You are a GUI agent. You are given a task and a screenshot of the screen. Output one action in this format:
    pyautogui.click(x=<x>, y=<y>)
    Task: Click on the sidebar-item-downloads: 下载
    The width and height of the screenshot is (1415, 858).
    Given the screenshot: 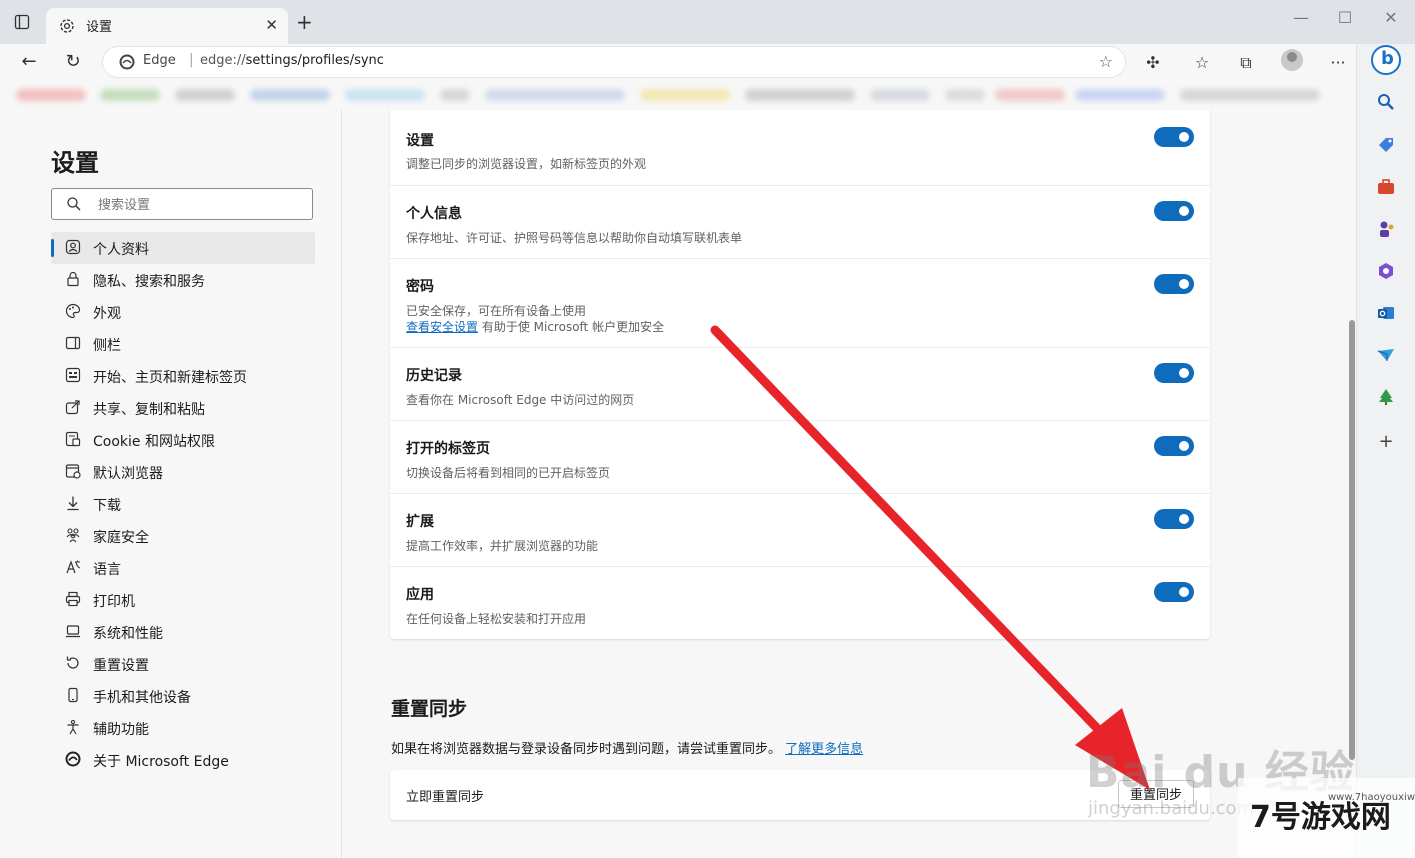 What is the action you would take?
    pyautogui.click(x=183, y=504)
    